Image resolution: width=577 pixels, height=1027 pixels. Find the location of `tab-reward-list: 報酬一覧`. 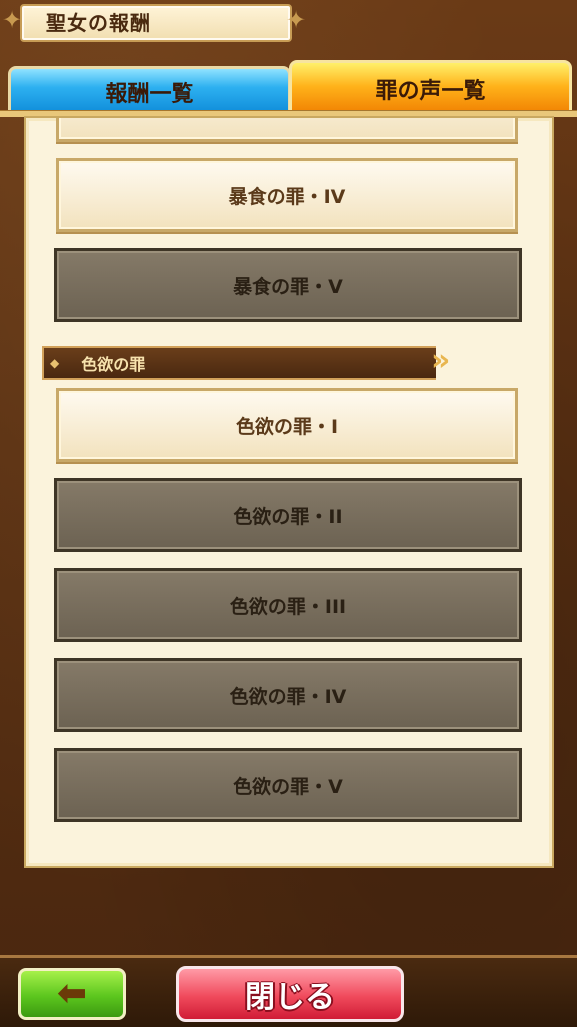

tab-reward-list: 報酬一覧 is located at coordinates (149, 90).